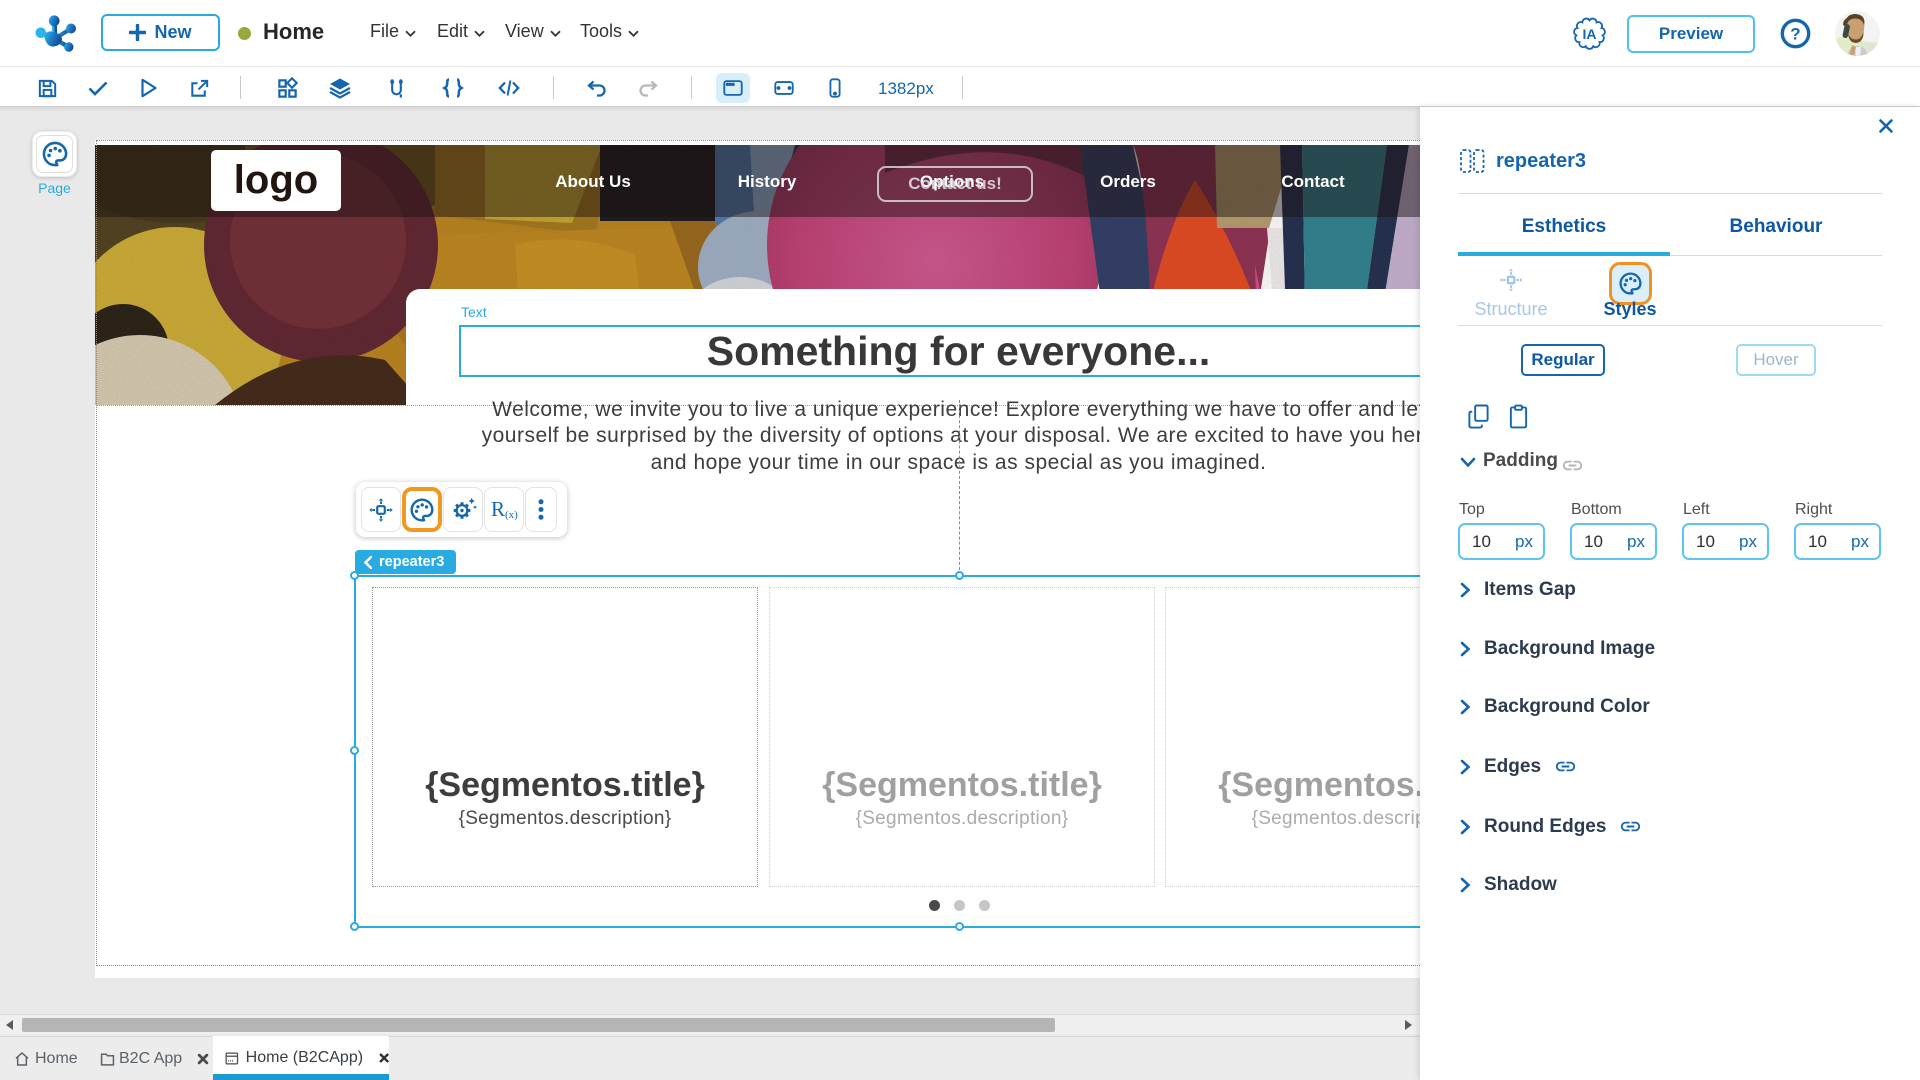 This screenshot has height=1080, width=1920. What do you see at coordinates (1590, 34) in the screenshot?
I see `svg-text: IA` at bounding box center [1590, 34].